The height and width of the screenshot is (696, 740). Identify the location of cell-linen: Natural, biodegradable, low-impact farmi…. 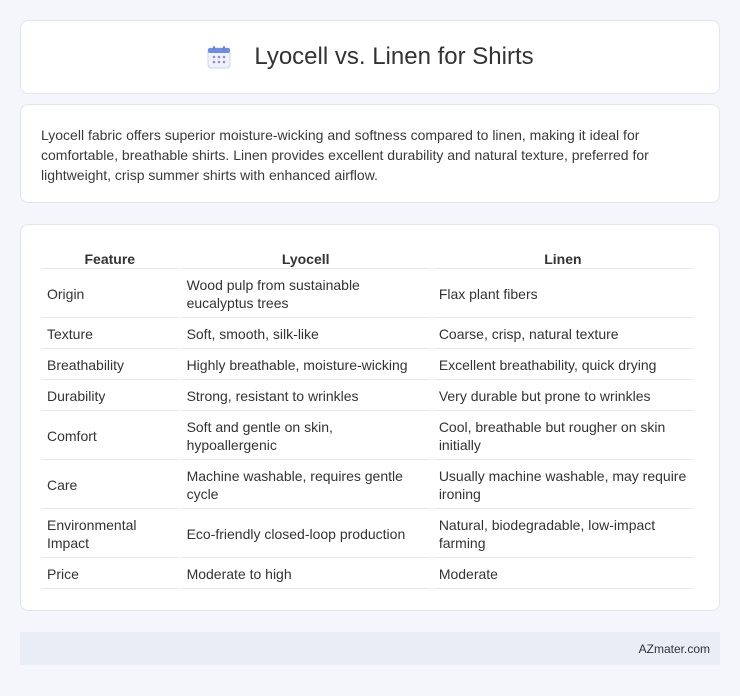
(562, 534).